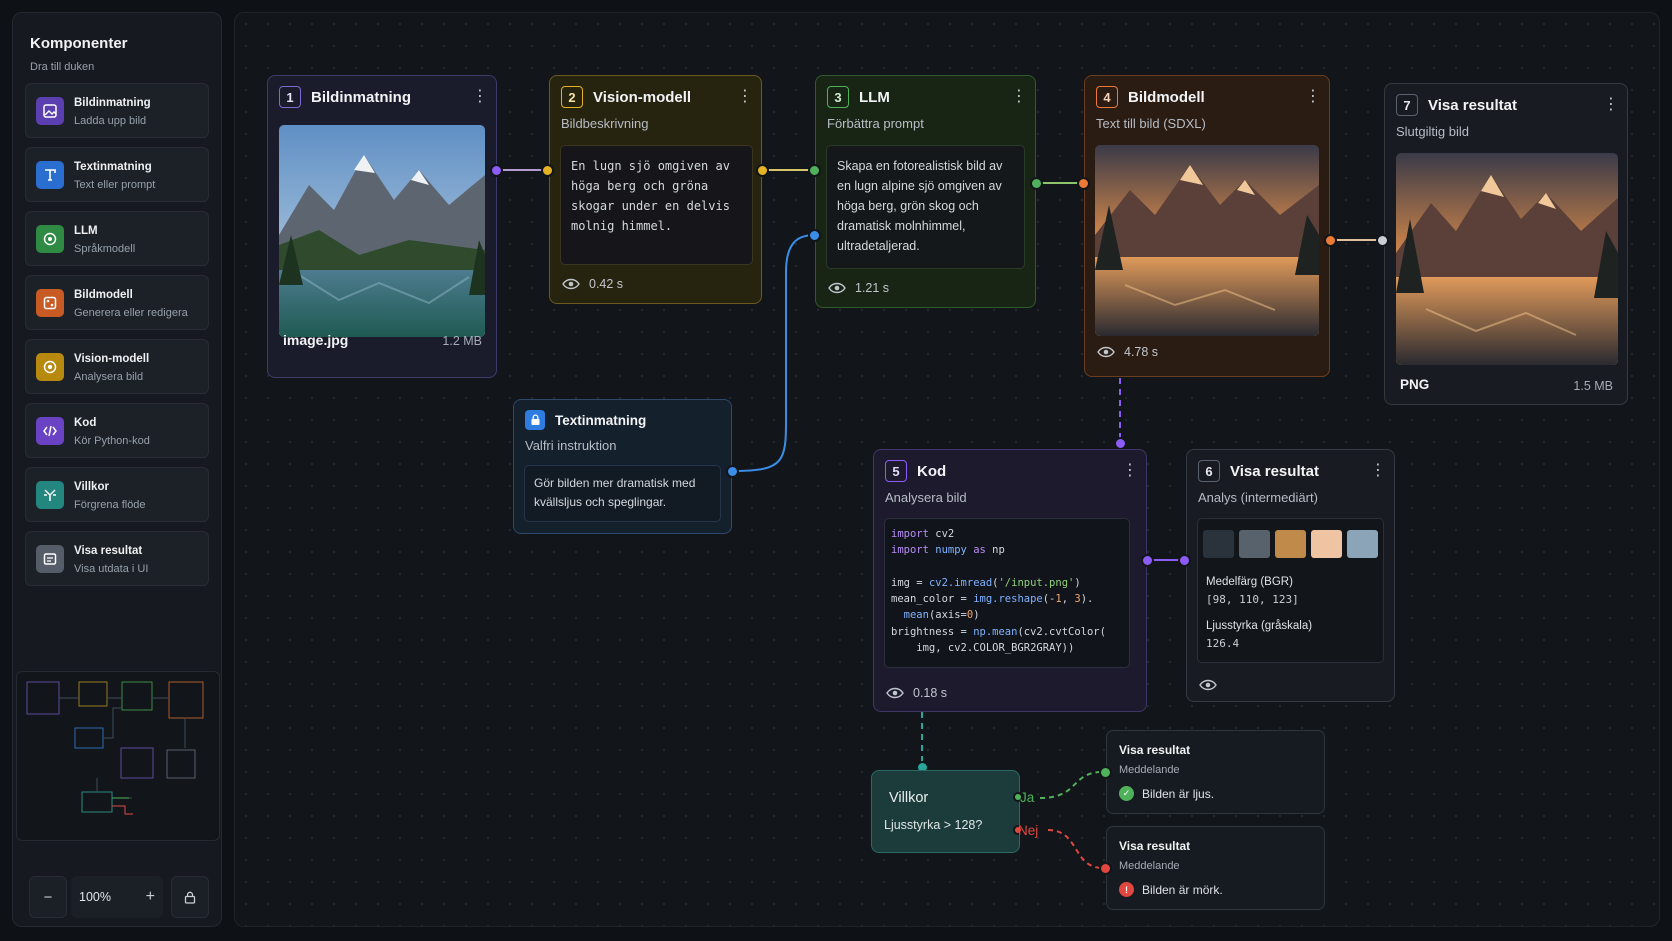 The width and height of the screenshot is (1672, 941). What do you see at coordinates (382, 226) in the screenshot?
I see `node-image-input: 1 Bildinmatning ⋮ image.jpg 1.2 MB` at bounding box center [382, 226].